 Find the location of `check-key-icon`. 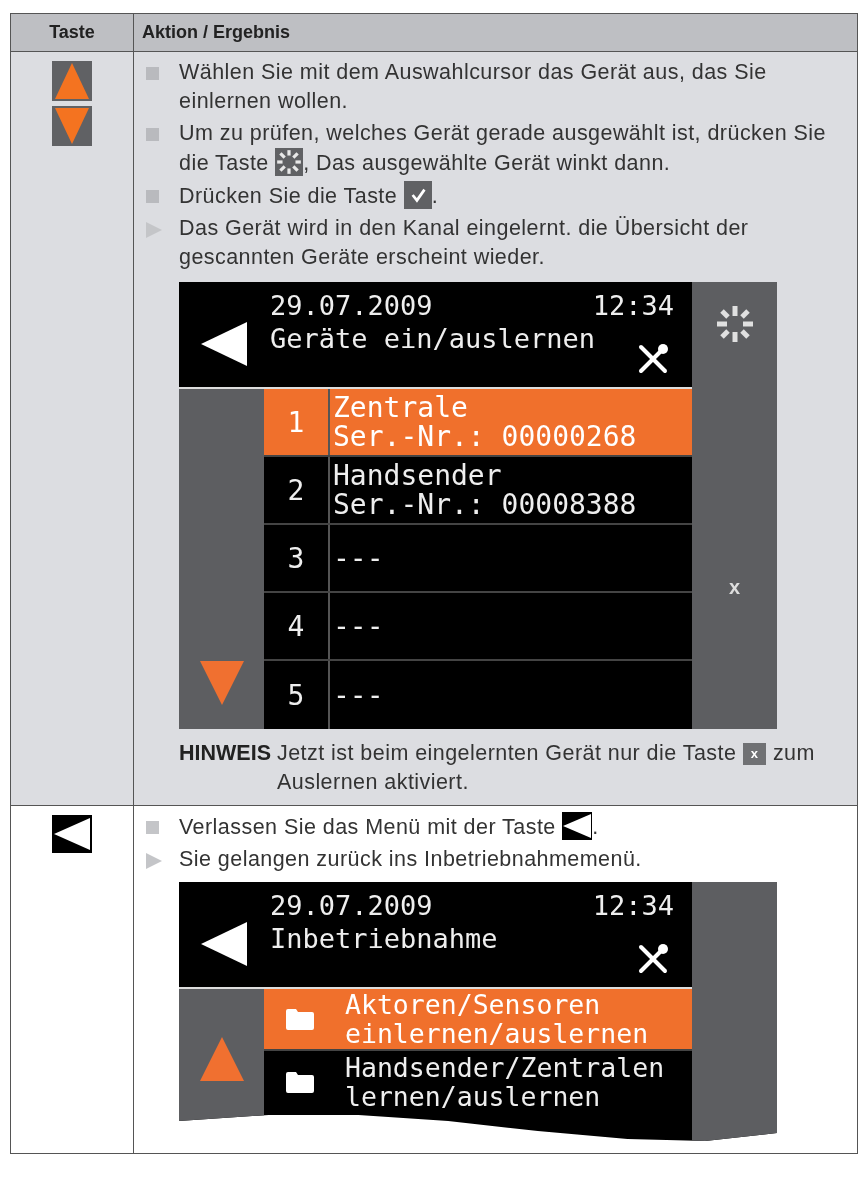

check-key-icon is located at coordinates (417, 195).